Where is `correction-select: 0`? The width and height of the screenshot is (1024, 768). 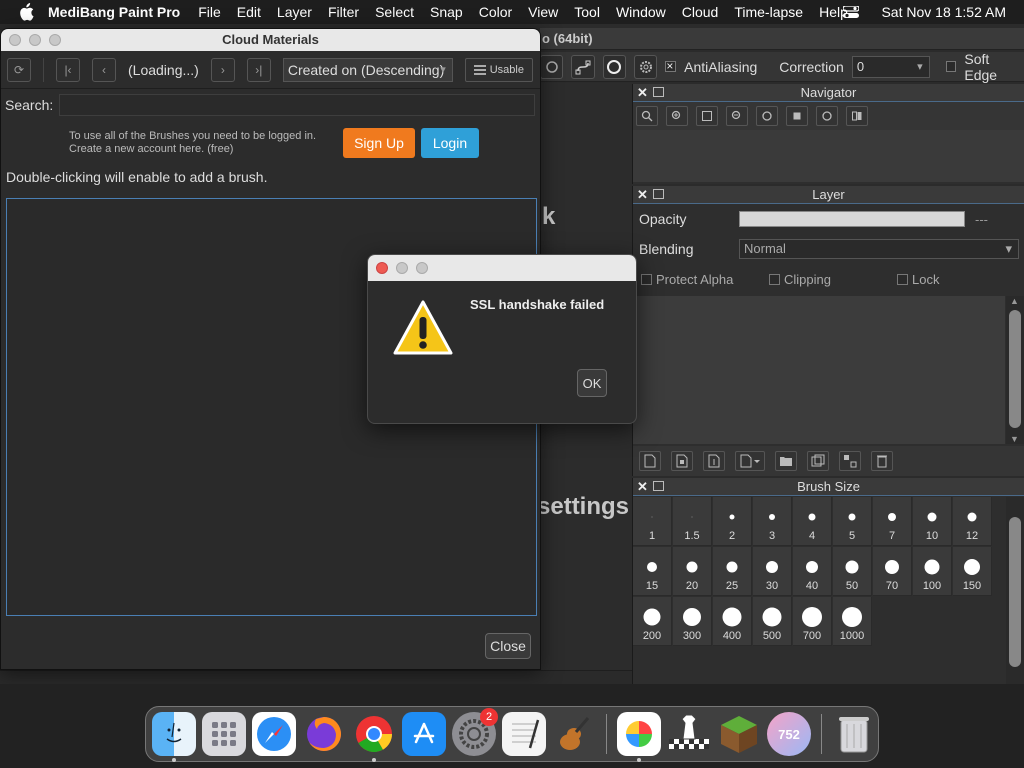 correction-select: 0 is located at coordinates (890, 66).